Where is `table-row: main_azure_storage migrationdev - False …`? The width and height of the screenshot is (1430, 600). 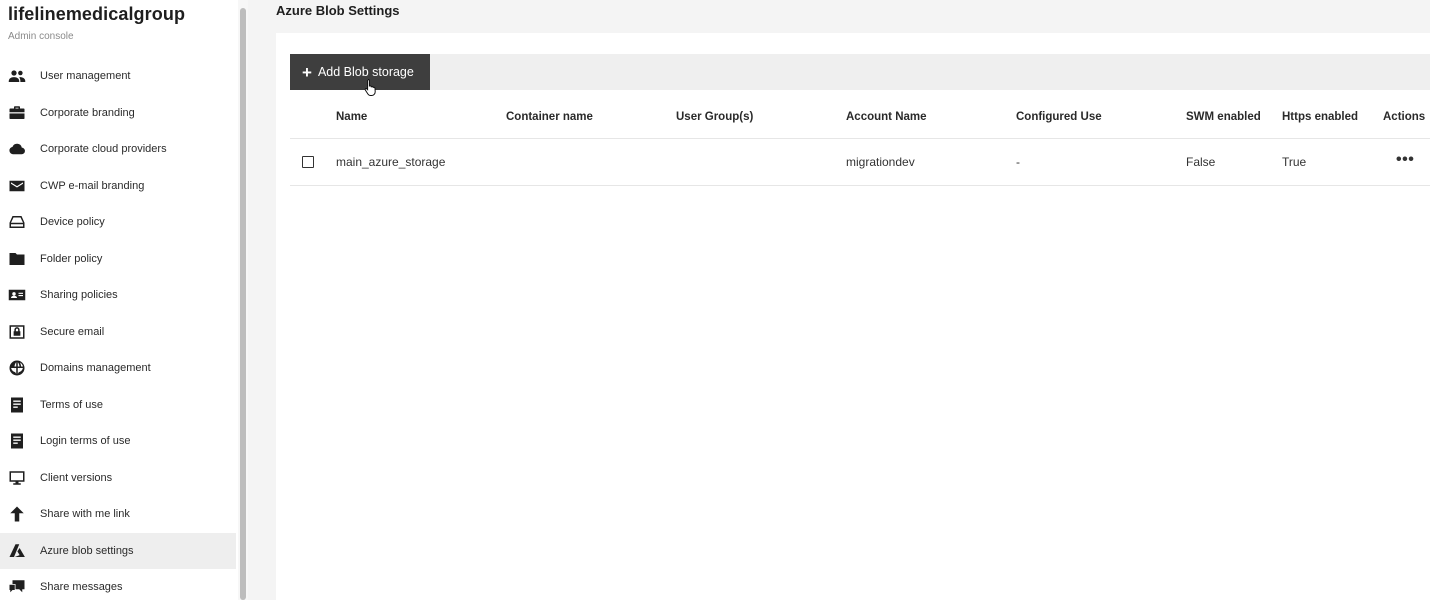 table-row: main_azure_storage migrationdev - False … is located at coordinates (860, 163).